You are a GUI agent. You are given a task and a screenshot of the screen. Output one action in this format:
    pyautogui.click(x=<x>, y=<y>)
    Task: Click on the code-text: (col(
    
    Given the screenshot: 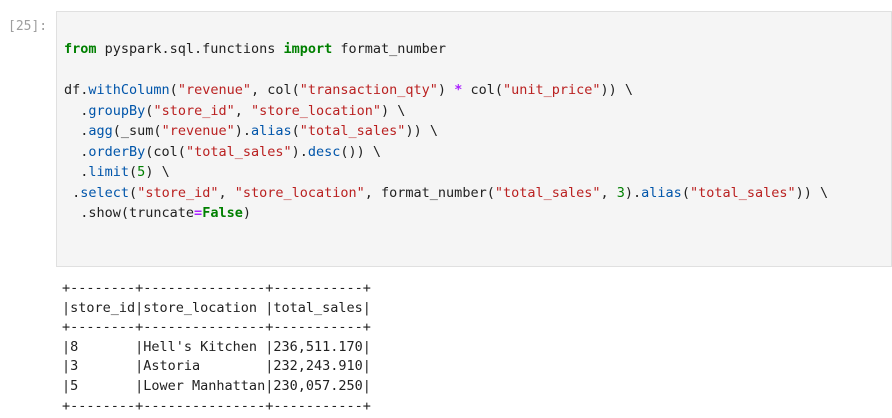 What is the action you would take?
    pyautogui.click(x=165, y=151)
    